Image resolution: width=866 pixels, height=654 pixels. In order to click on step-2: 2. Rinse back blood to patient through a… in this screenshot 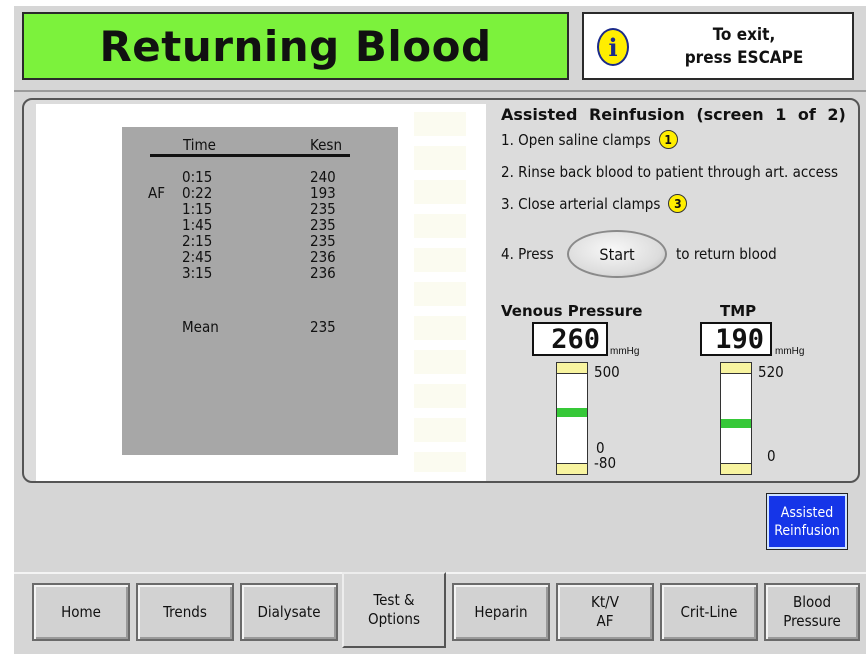, I will do `click(669, 172)`.